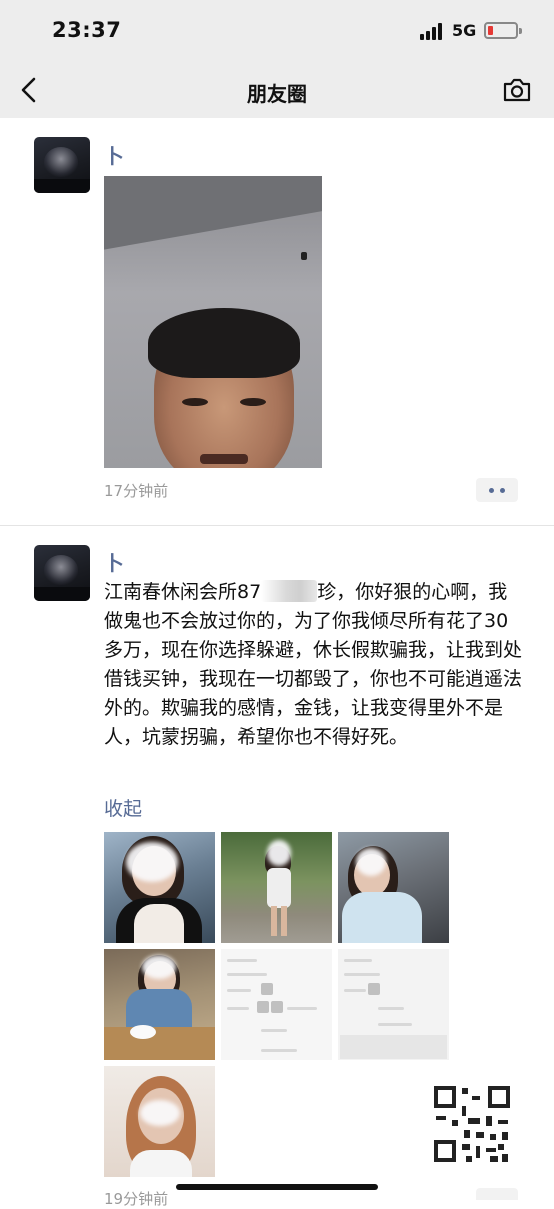 This screenshot has width=554, height=1209. I want to click on qr-code-watermark, so click(472, 1124).